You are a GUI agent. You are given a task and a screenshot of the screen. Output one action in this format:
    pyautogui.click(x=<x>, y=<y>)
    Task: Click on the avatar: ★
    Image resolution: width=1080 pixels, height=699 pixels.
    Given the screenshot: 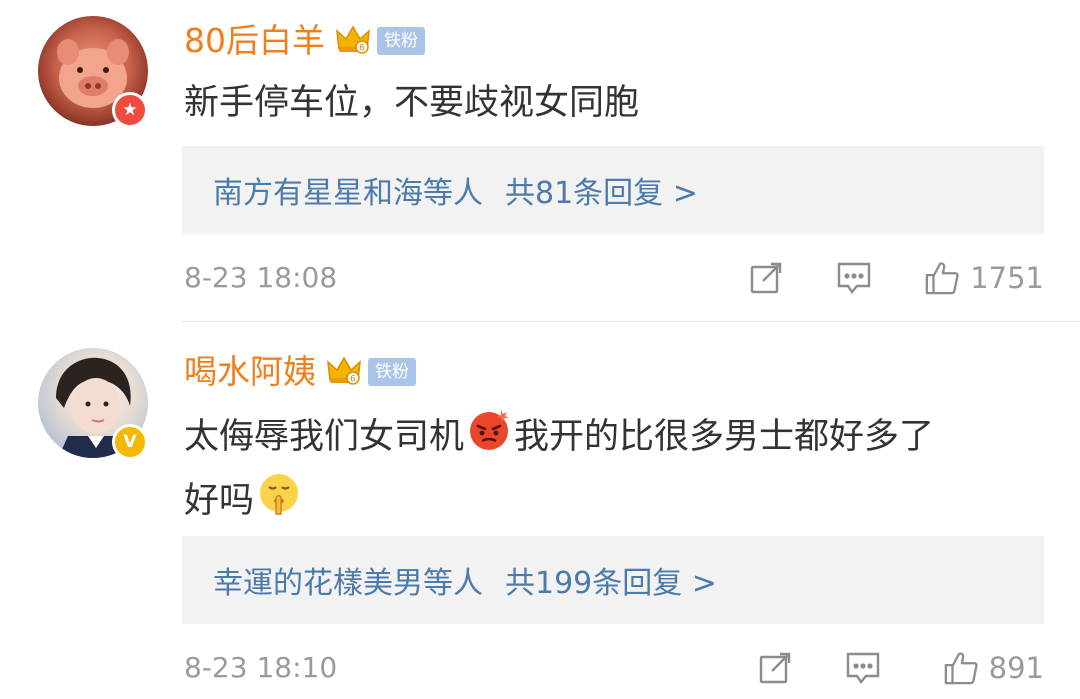 What is the action you would take?
    pyautogui.click(x=93, y=72)
    